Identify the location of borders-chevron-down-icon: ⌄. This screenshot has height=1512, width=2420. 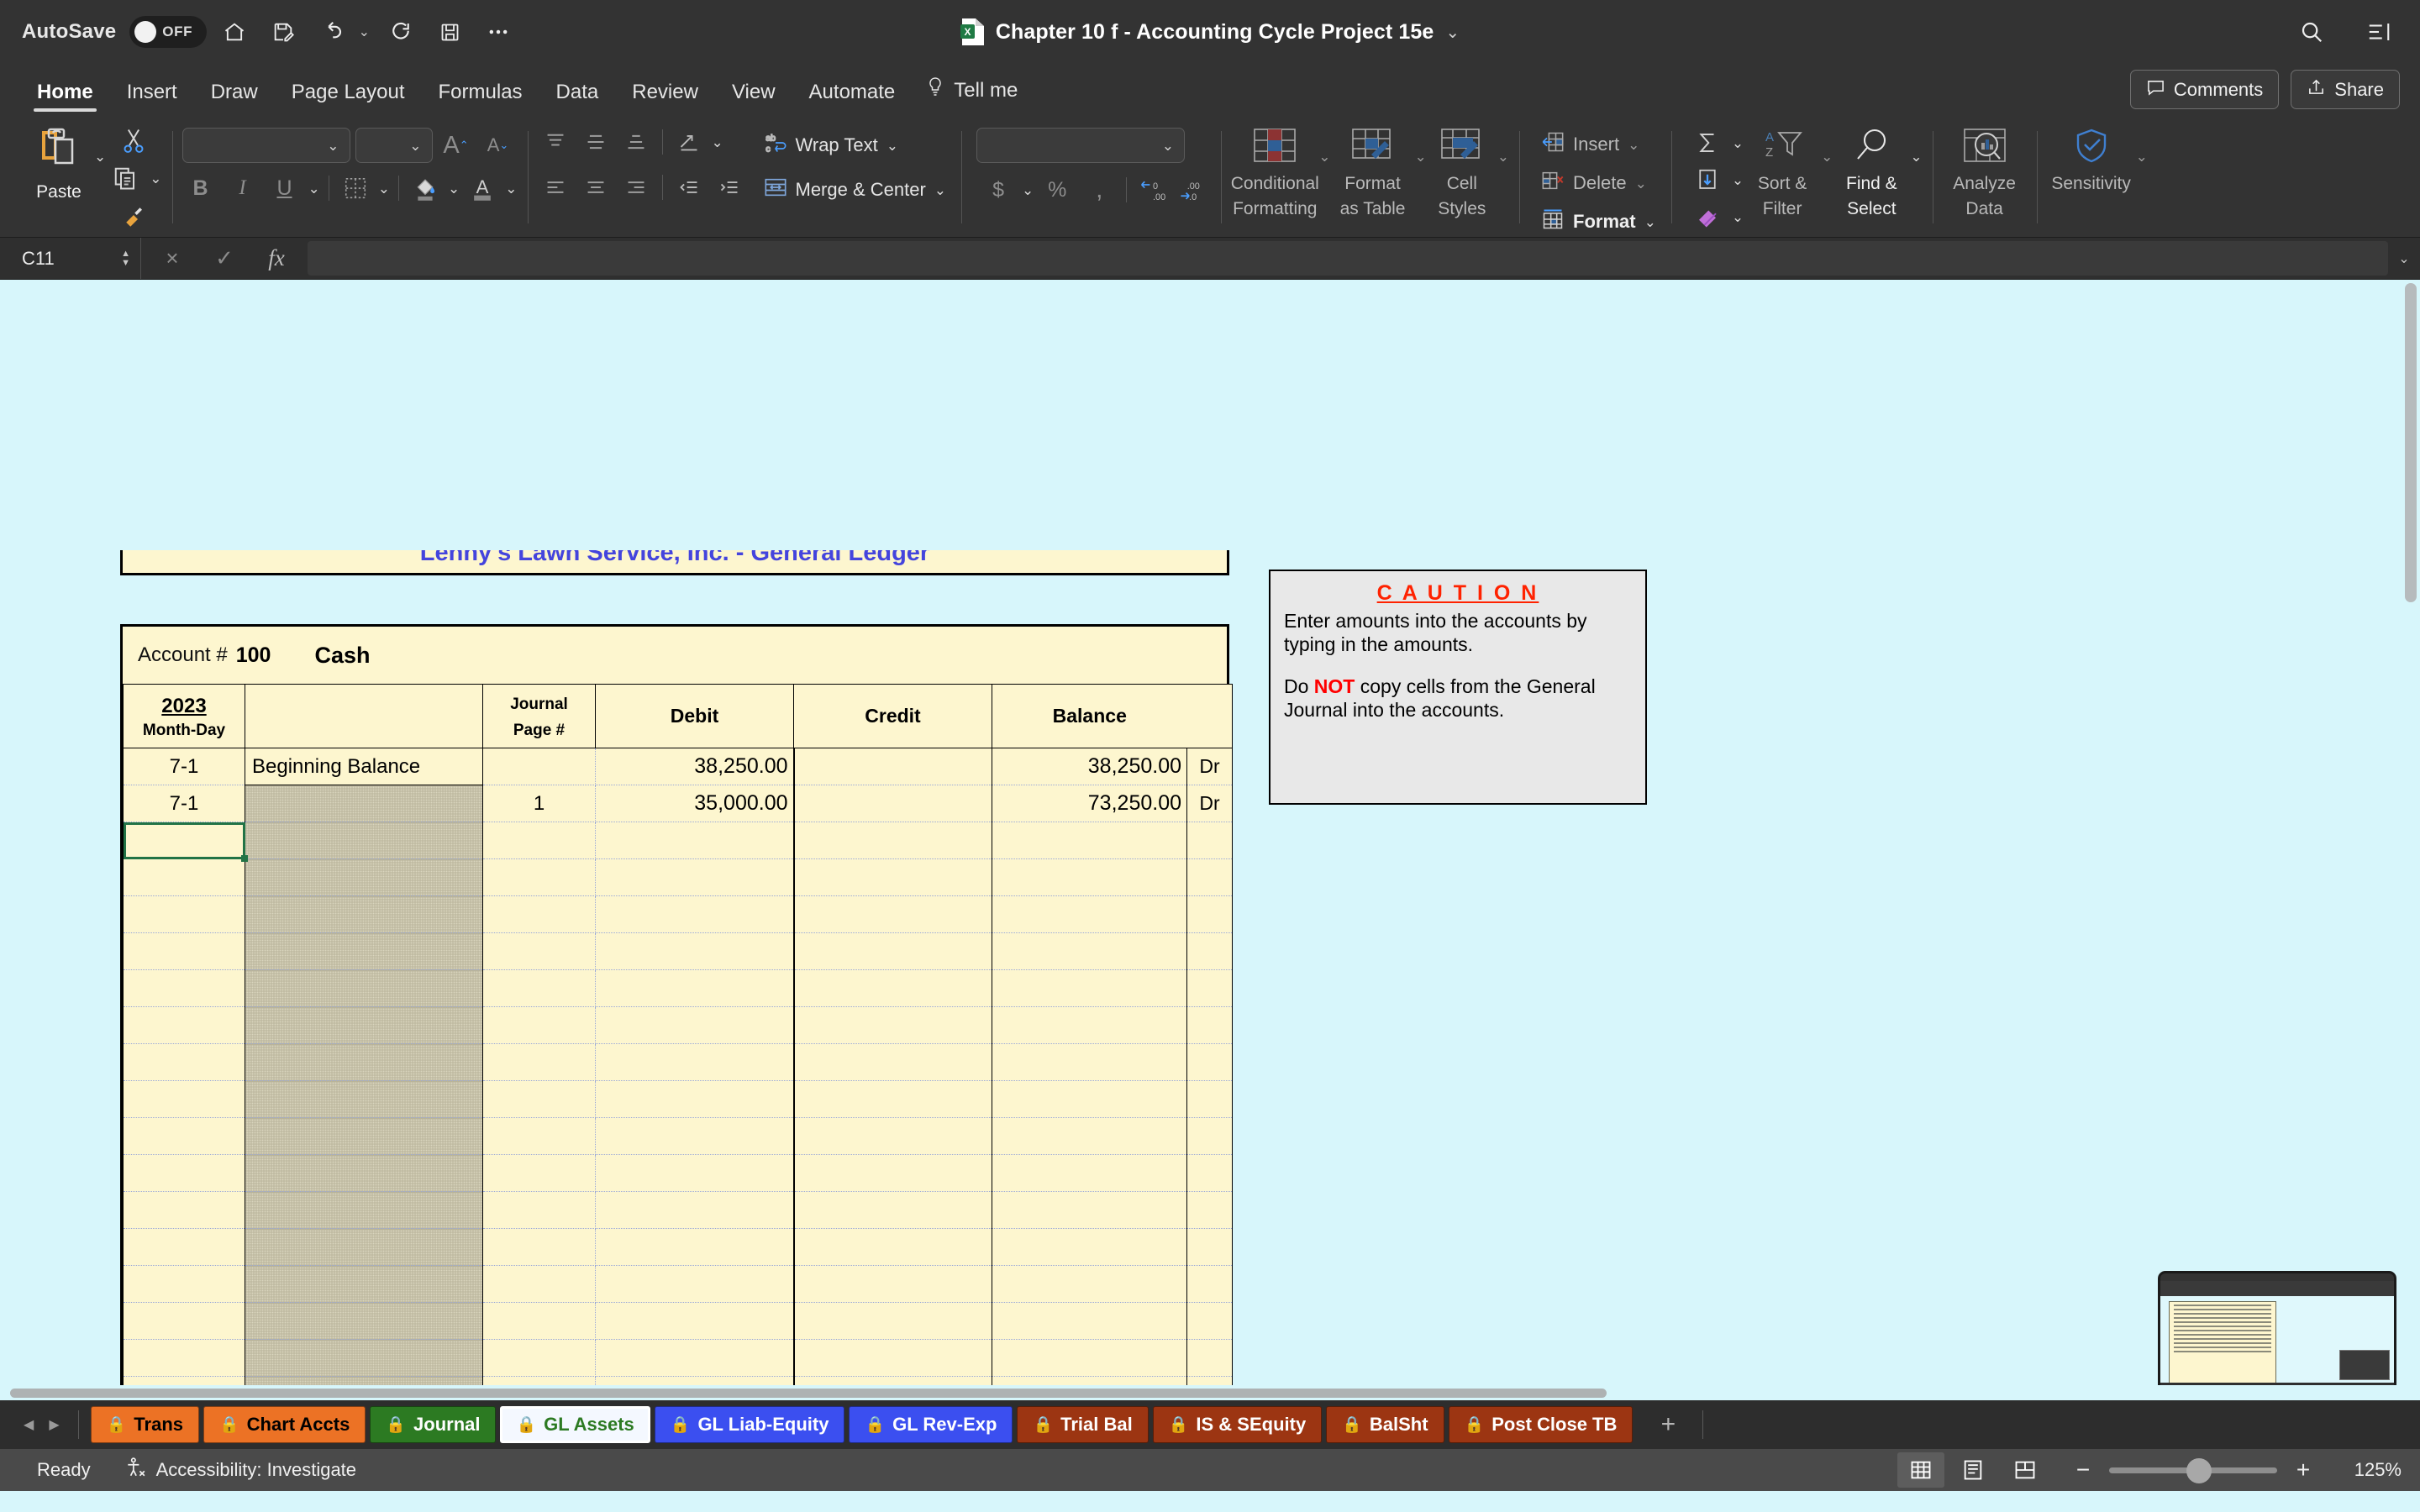
(384, 188).